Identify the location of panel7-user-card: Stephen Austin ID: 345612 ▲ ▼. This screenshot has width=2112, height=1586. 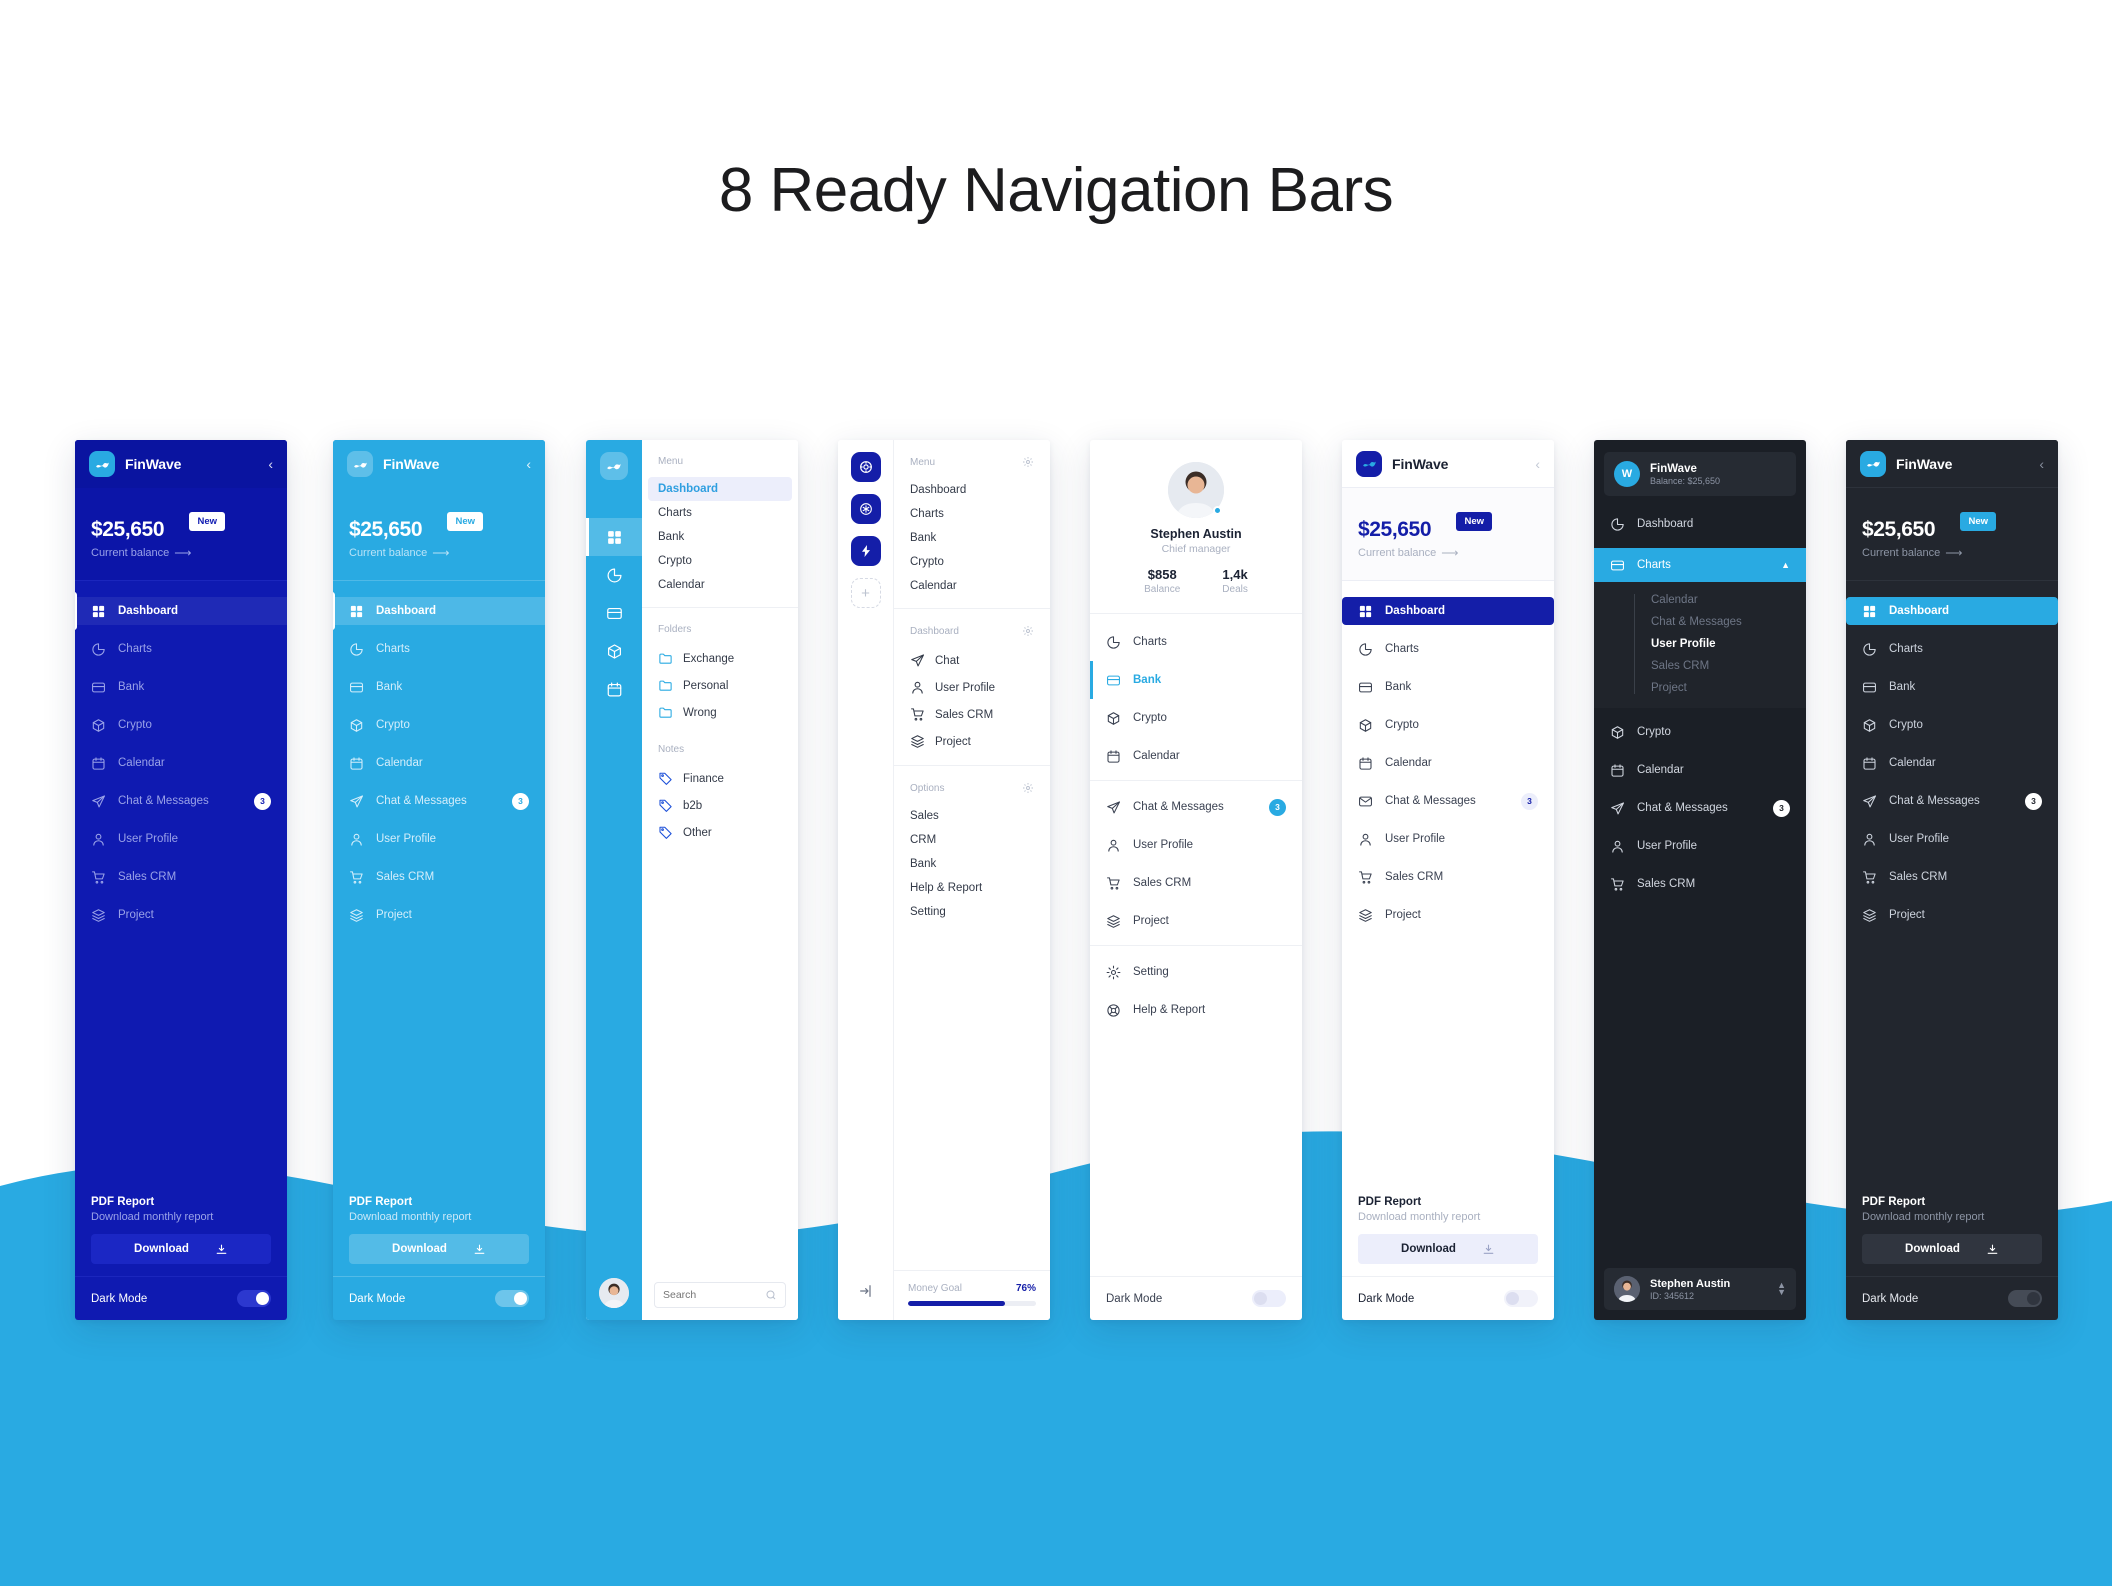
(1700, 1289).